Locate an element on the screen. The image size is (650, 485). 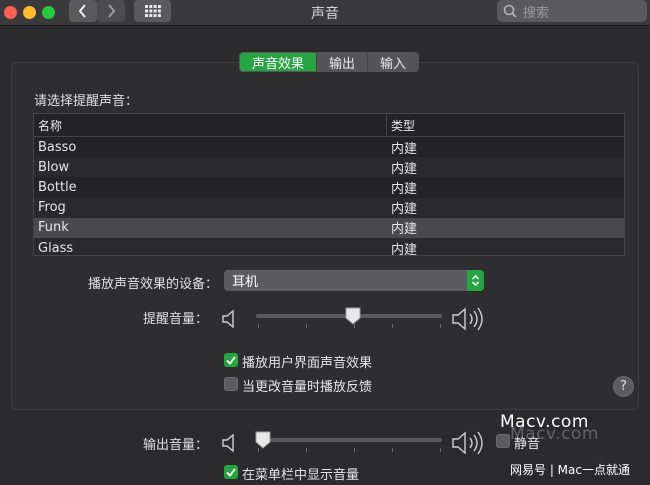
show-volume-in-menubar-checkbox is located at coordinates (231, 472).